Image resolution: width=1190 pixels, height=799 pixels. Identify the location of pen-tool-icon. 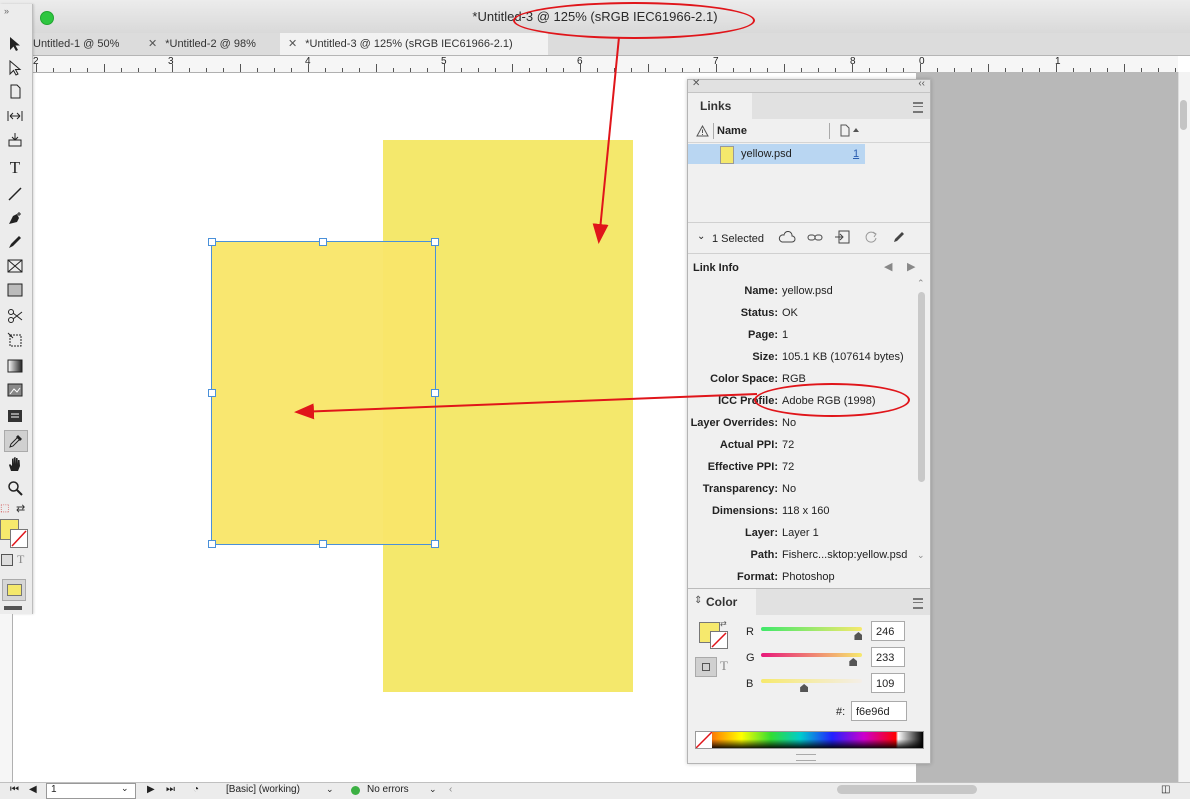
(15, 218).